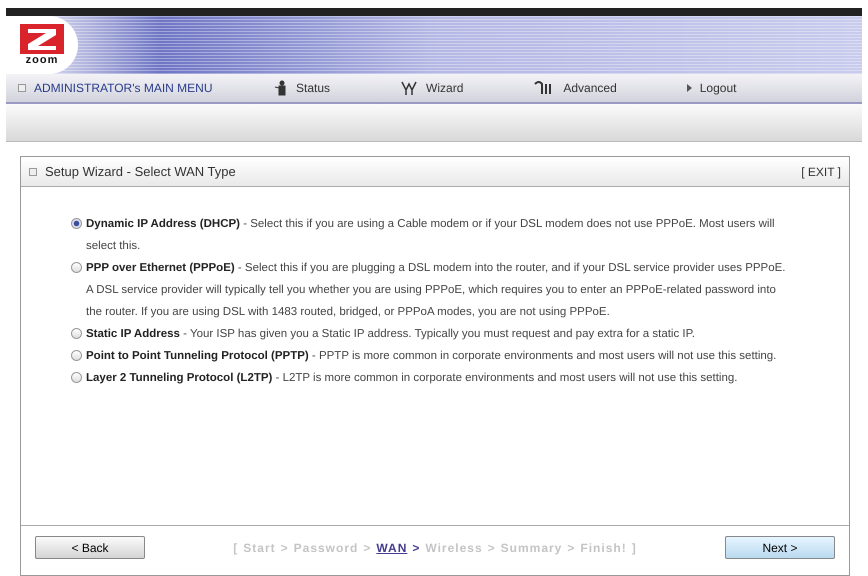  I want to click on option-text: PPP over Ethernet (PPPoE) - Select this if you are plugging a DSL modem into the router, and if your DSL service provider uses PPPoE. A DSL service provider will typically tell you whether you are using PPPoE, which requires you to enter an PPPoE-related password into the router. If you are using DSL with 1483 routed, bridged, or PPPoA modes, you are not using PPPoE., so click(436, 290).